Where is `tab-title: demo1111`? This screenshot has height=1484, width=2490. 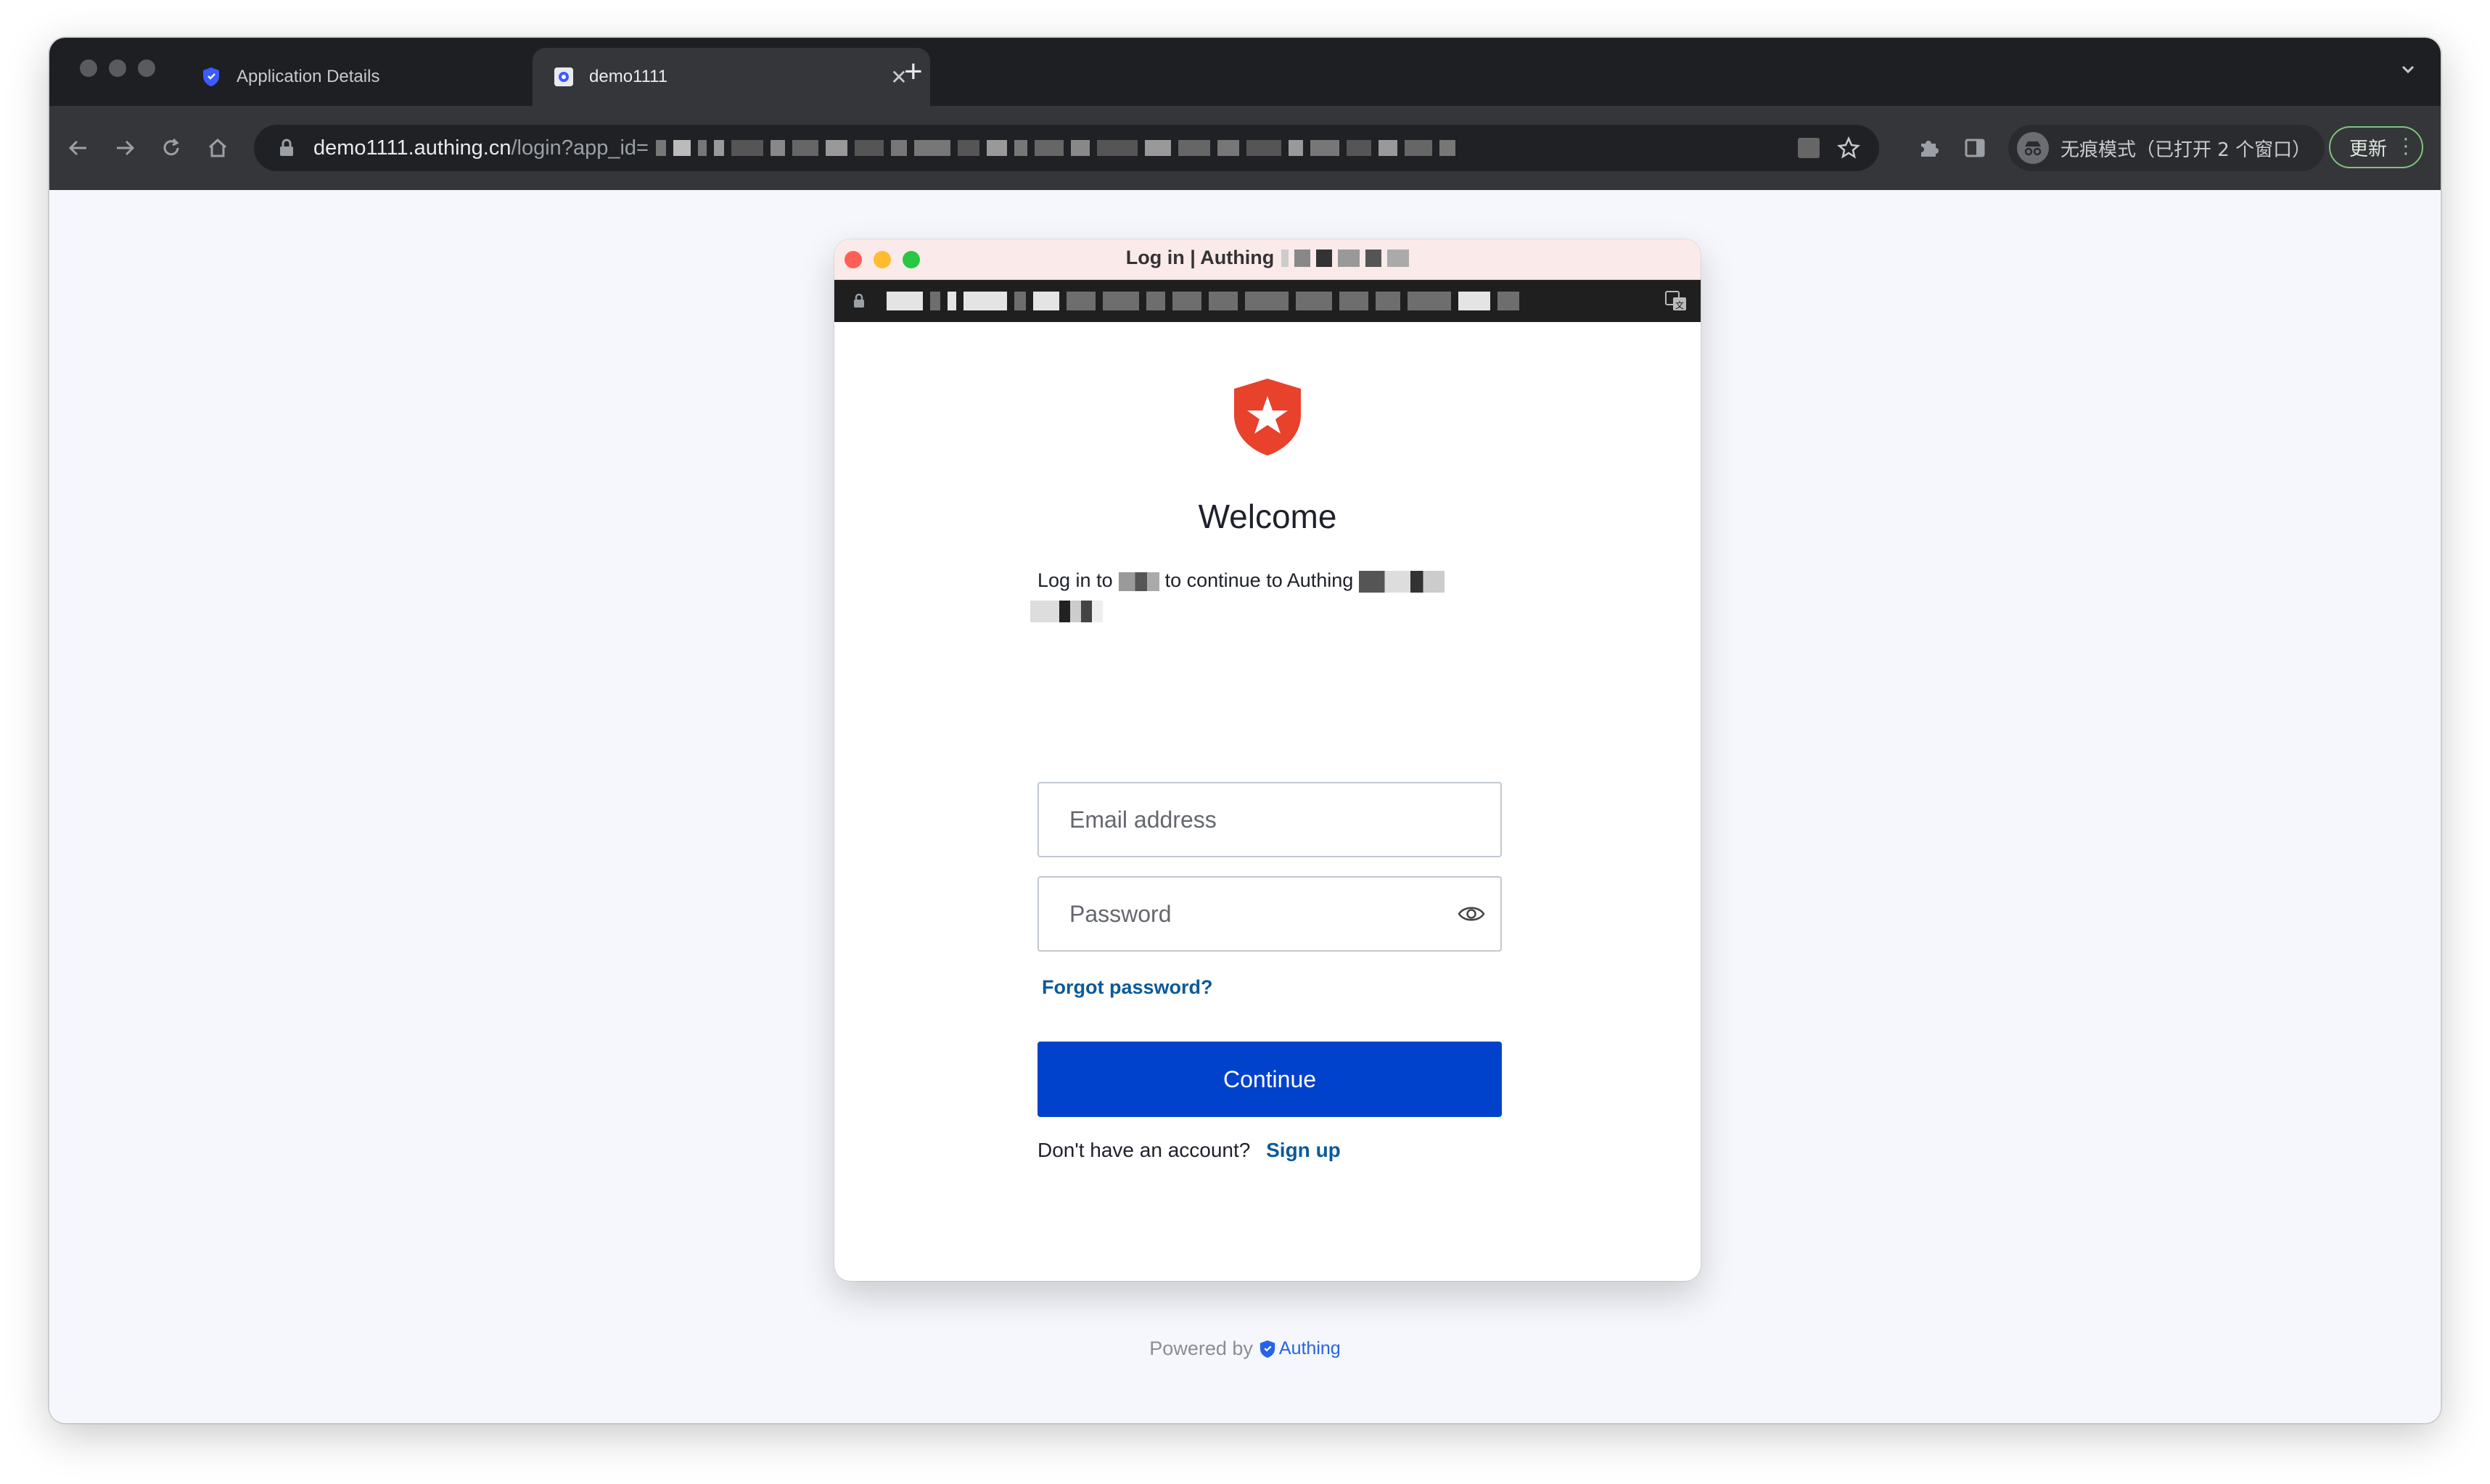 tab-title: demo1111 is located at coordinates (628, 76).